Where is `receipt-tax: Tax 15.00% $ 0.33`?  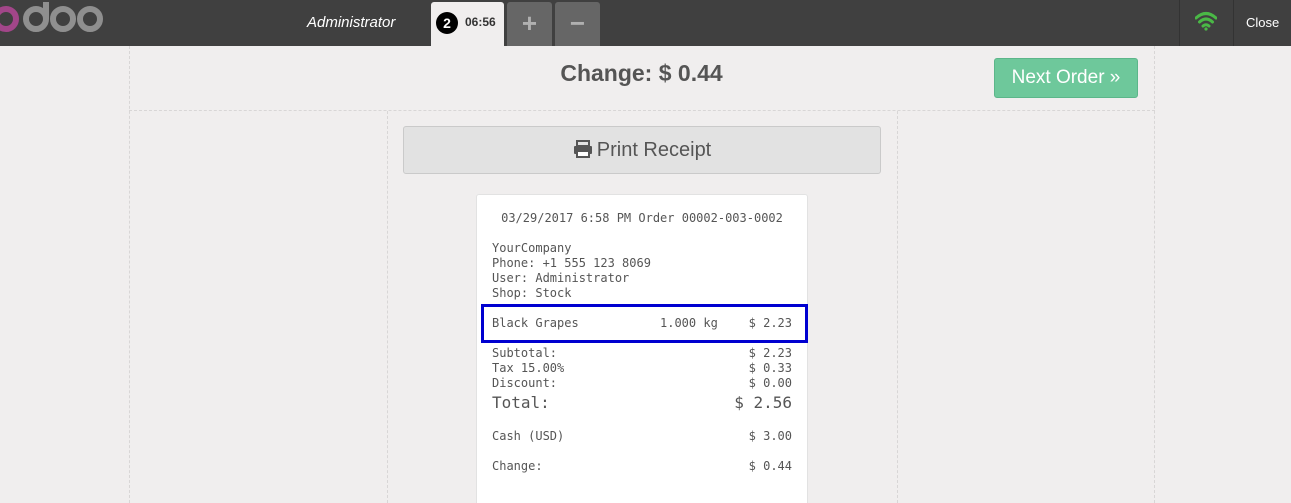
receipt-tax: Tax 15.00% $ 0.33 is located at coordinates (642, 368).